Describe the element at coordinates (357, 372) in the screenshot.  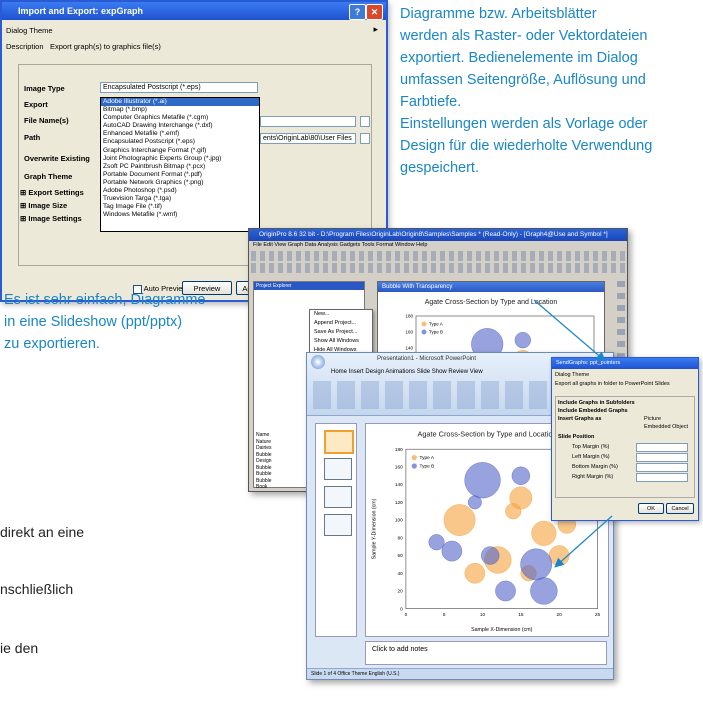
I see `tab-insert: Insert` at that location.